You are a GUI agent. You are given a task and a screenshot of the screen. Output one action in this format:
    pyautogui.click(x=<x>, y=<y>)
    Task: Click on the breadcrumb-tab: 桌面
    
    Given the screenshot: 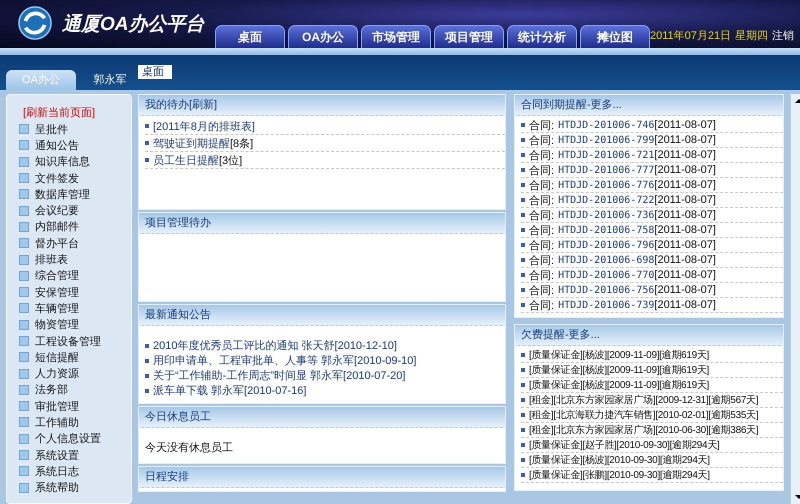 What is the action you would take?
    pyautogui.click(x=155, y=72)
    